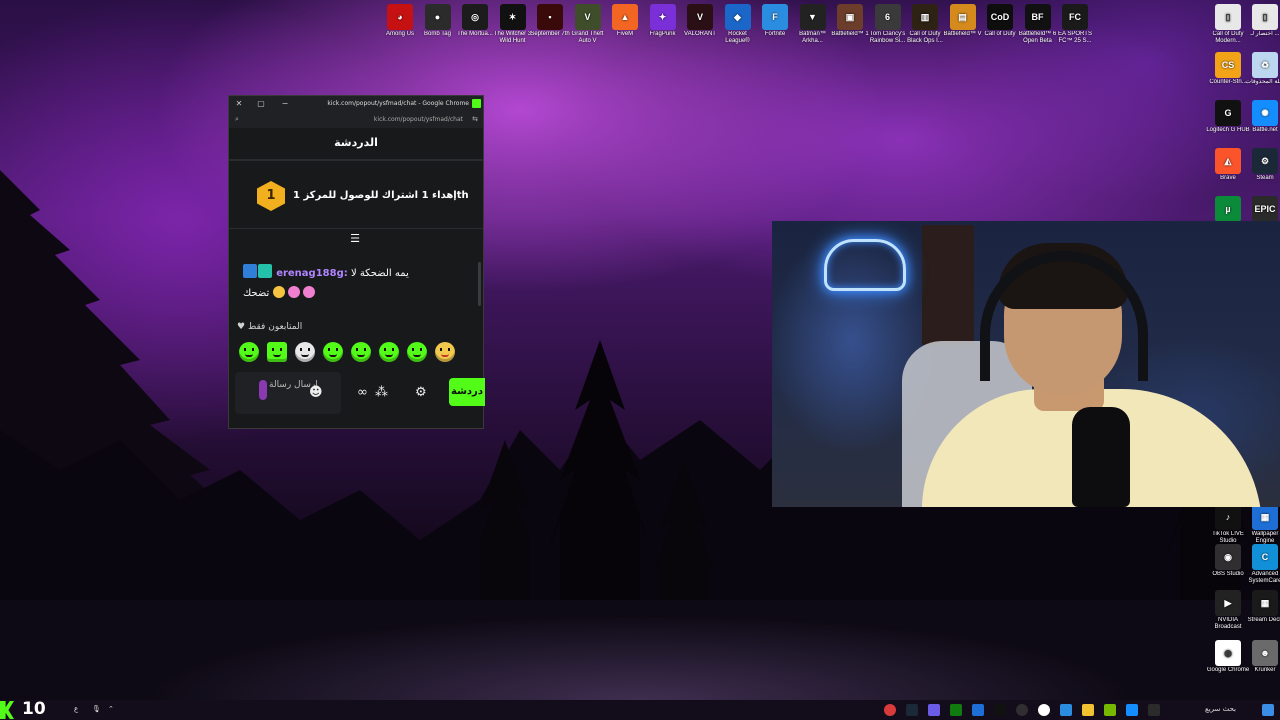 Image resolution: width=1280 pixels, height=720 pixels. I want to click on desktop-icon-label: Steam, so click(1265, 178).